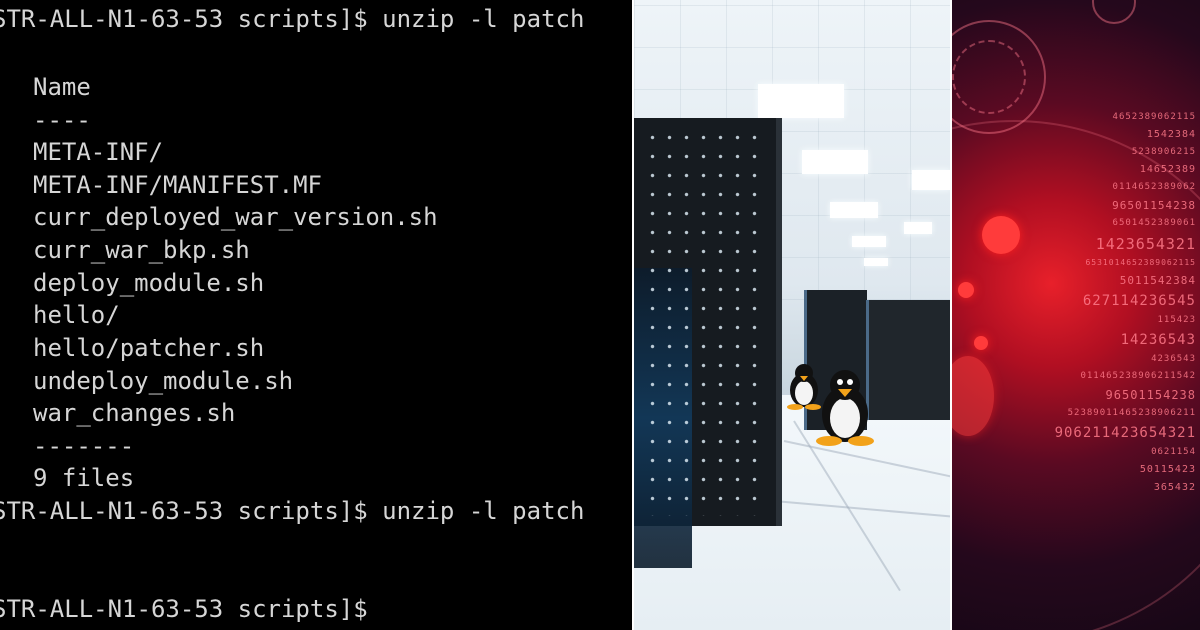 The height and width of the screenshot is (630, 1200). I want to click on rack-leds, so click(705, 322).